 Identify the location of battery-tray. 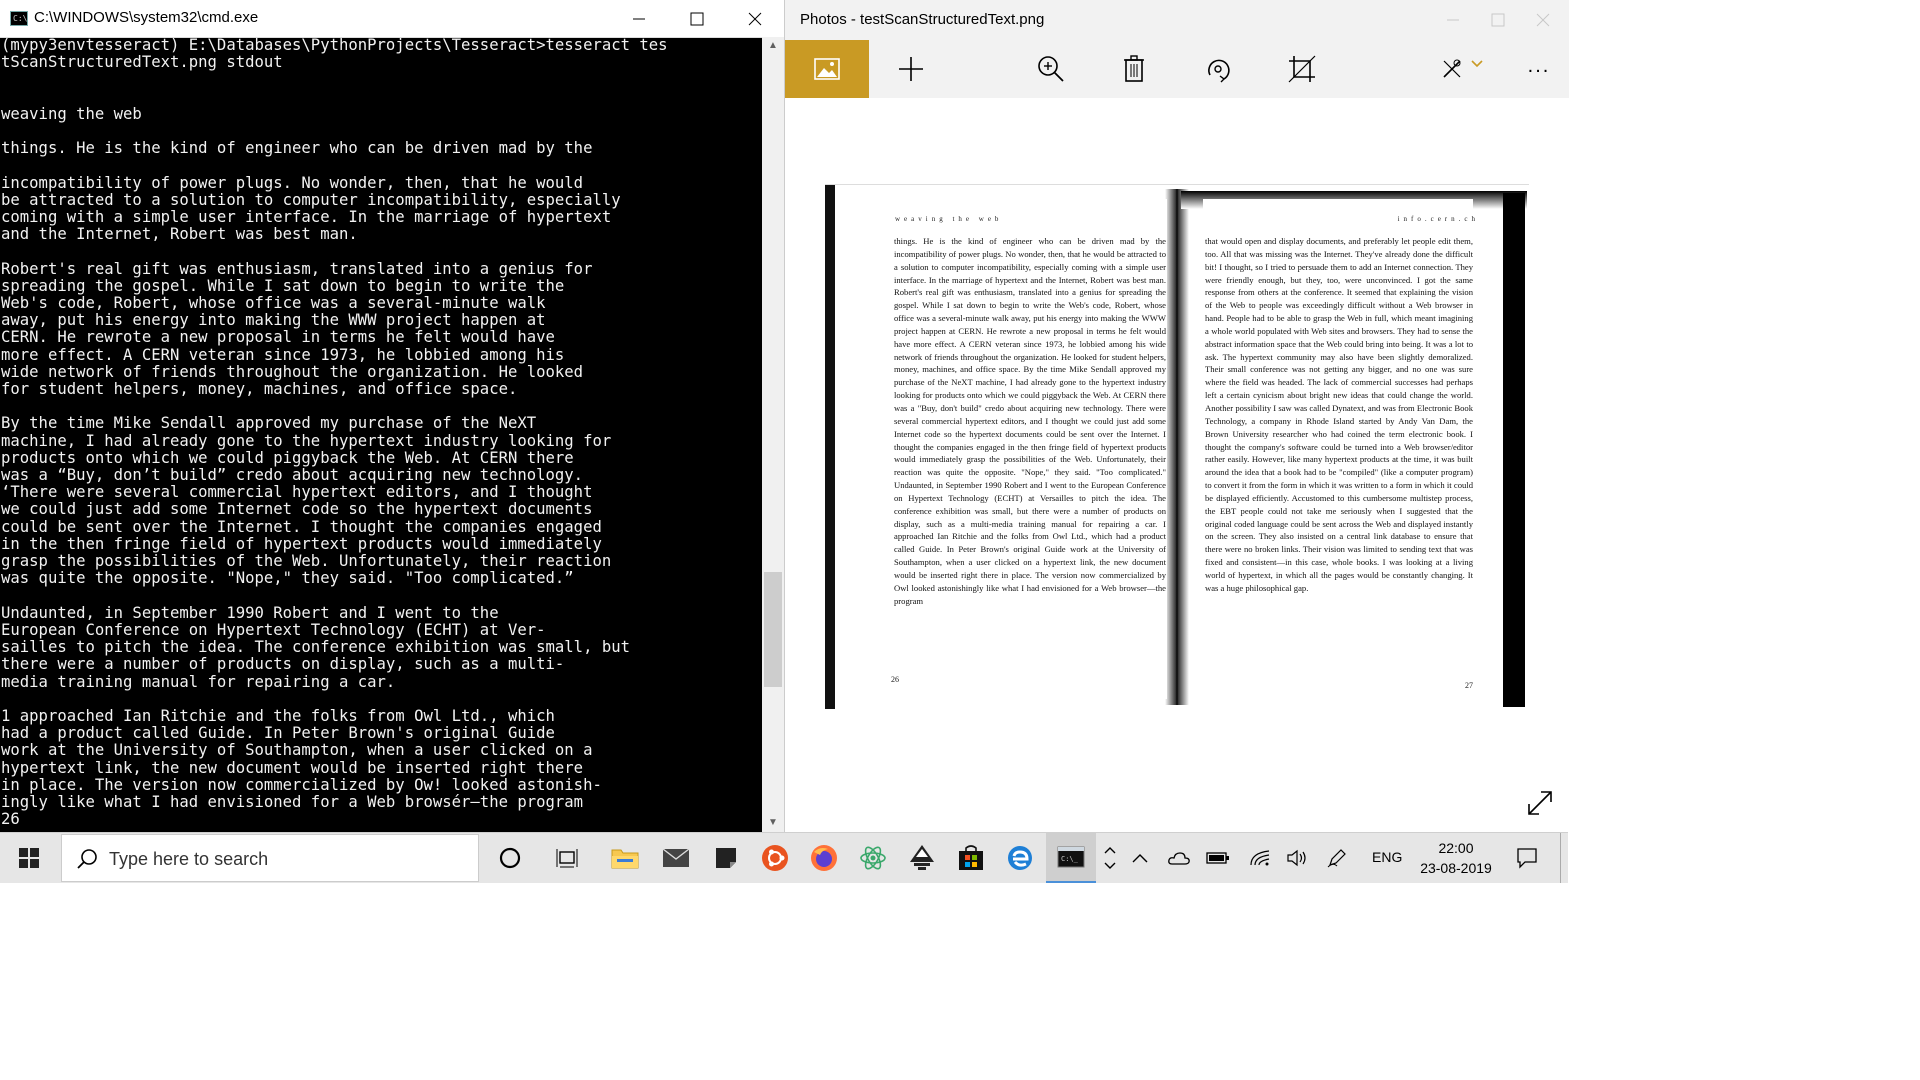
(1218, 858).